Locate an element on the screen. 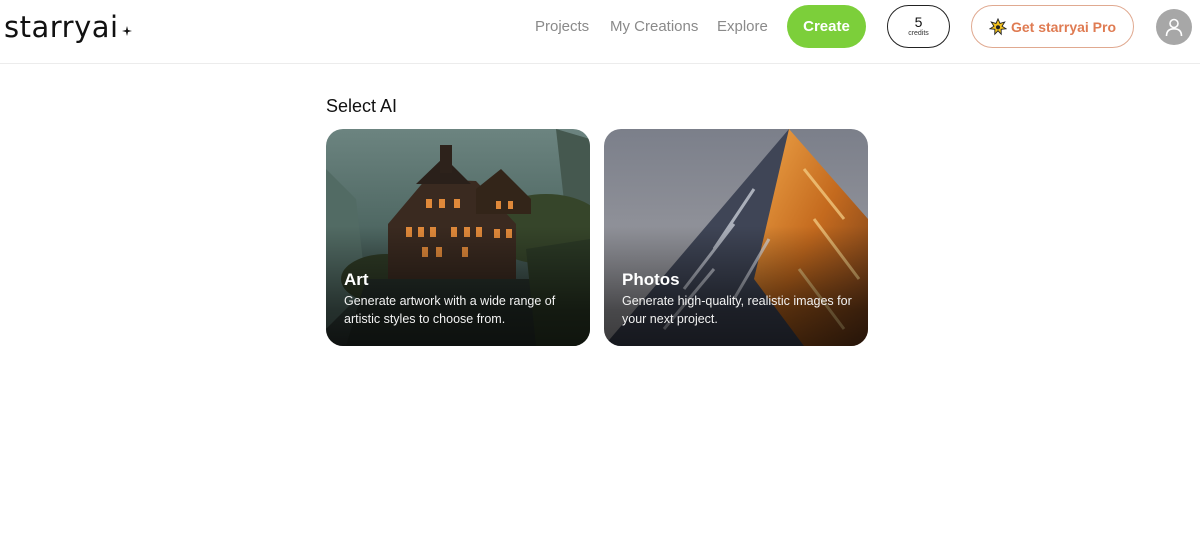 The image size is (1200, 542). user-avatar-icon is located at coordinates (1174, 27).